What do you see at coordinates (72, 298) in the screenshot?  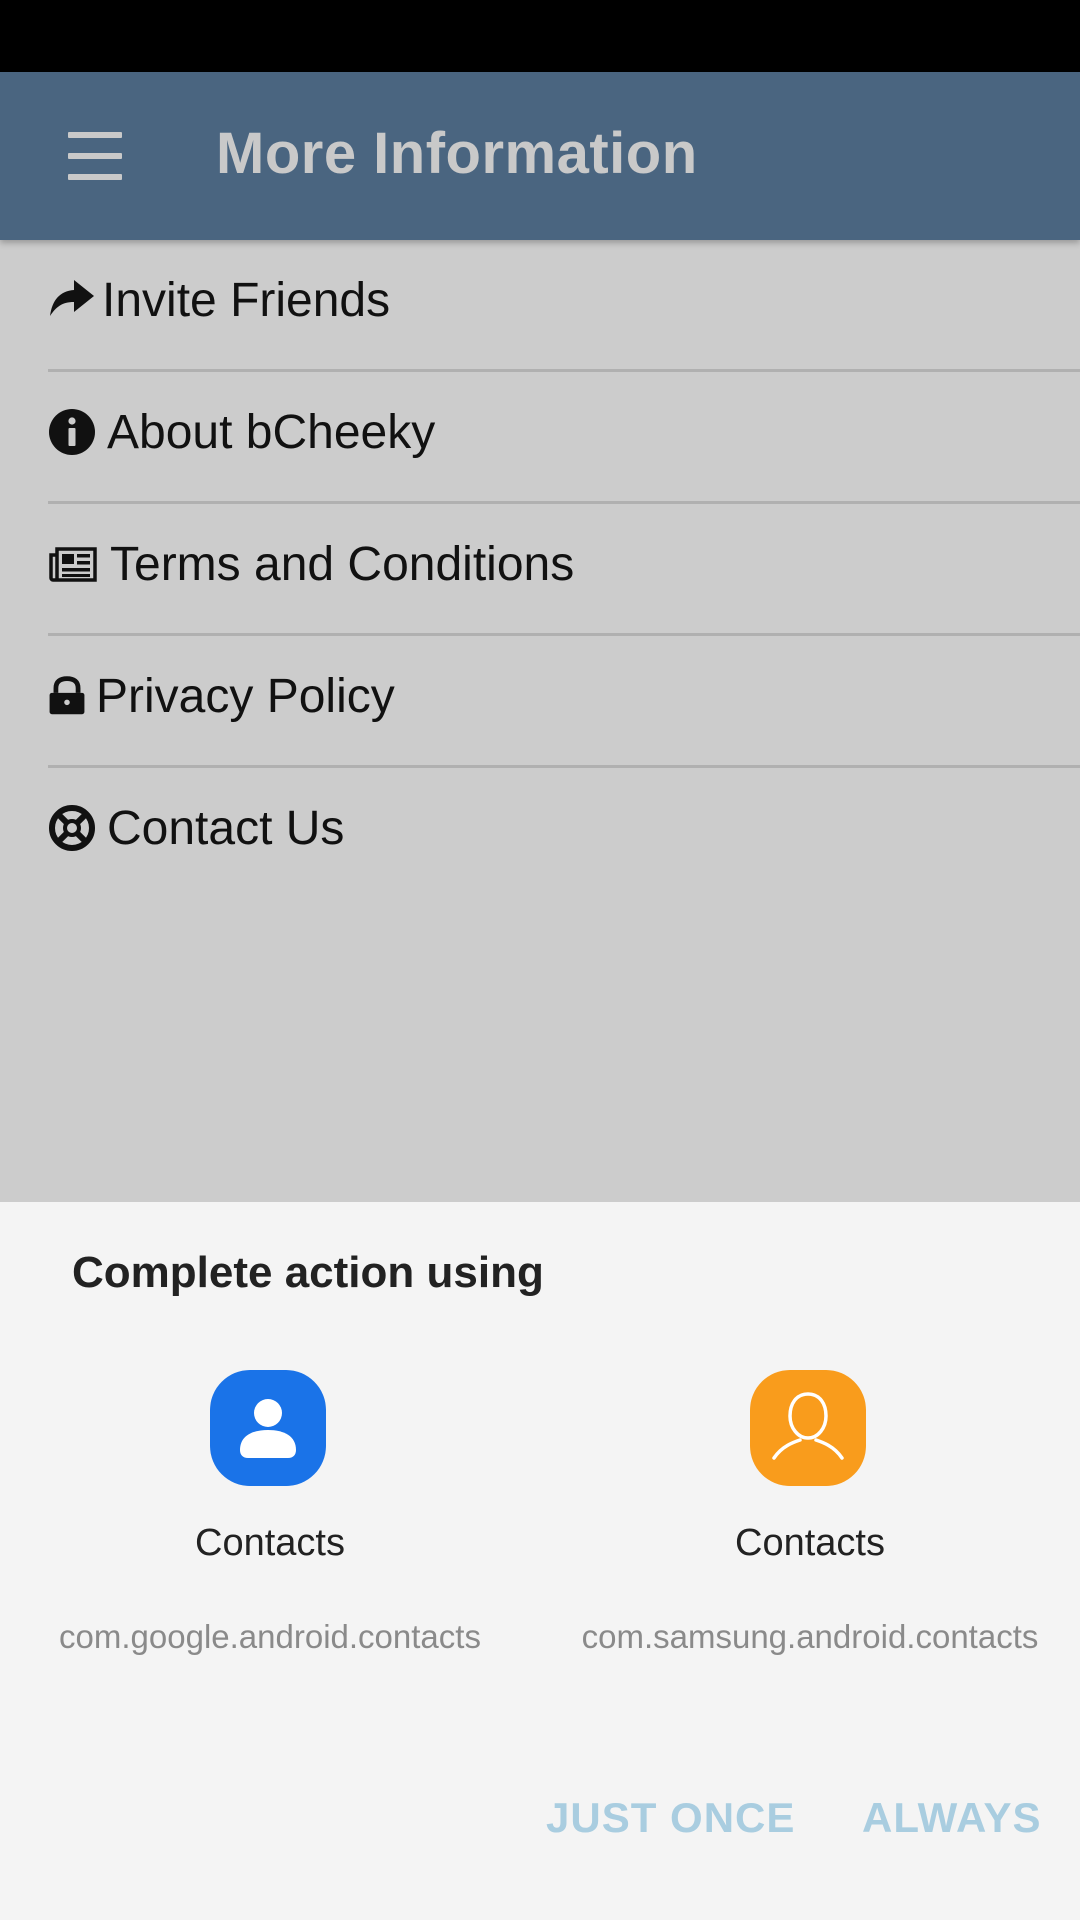 I see `share-arrow-icon` at bounding box center [72, 298].